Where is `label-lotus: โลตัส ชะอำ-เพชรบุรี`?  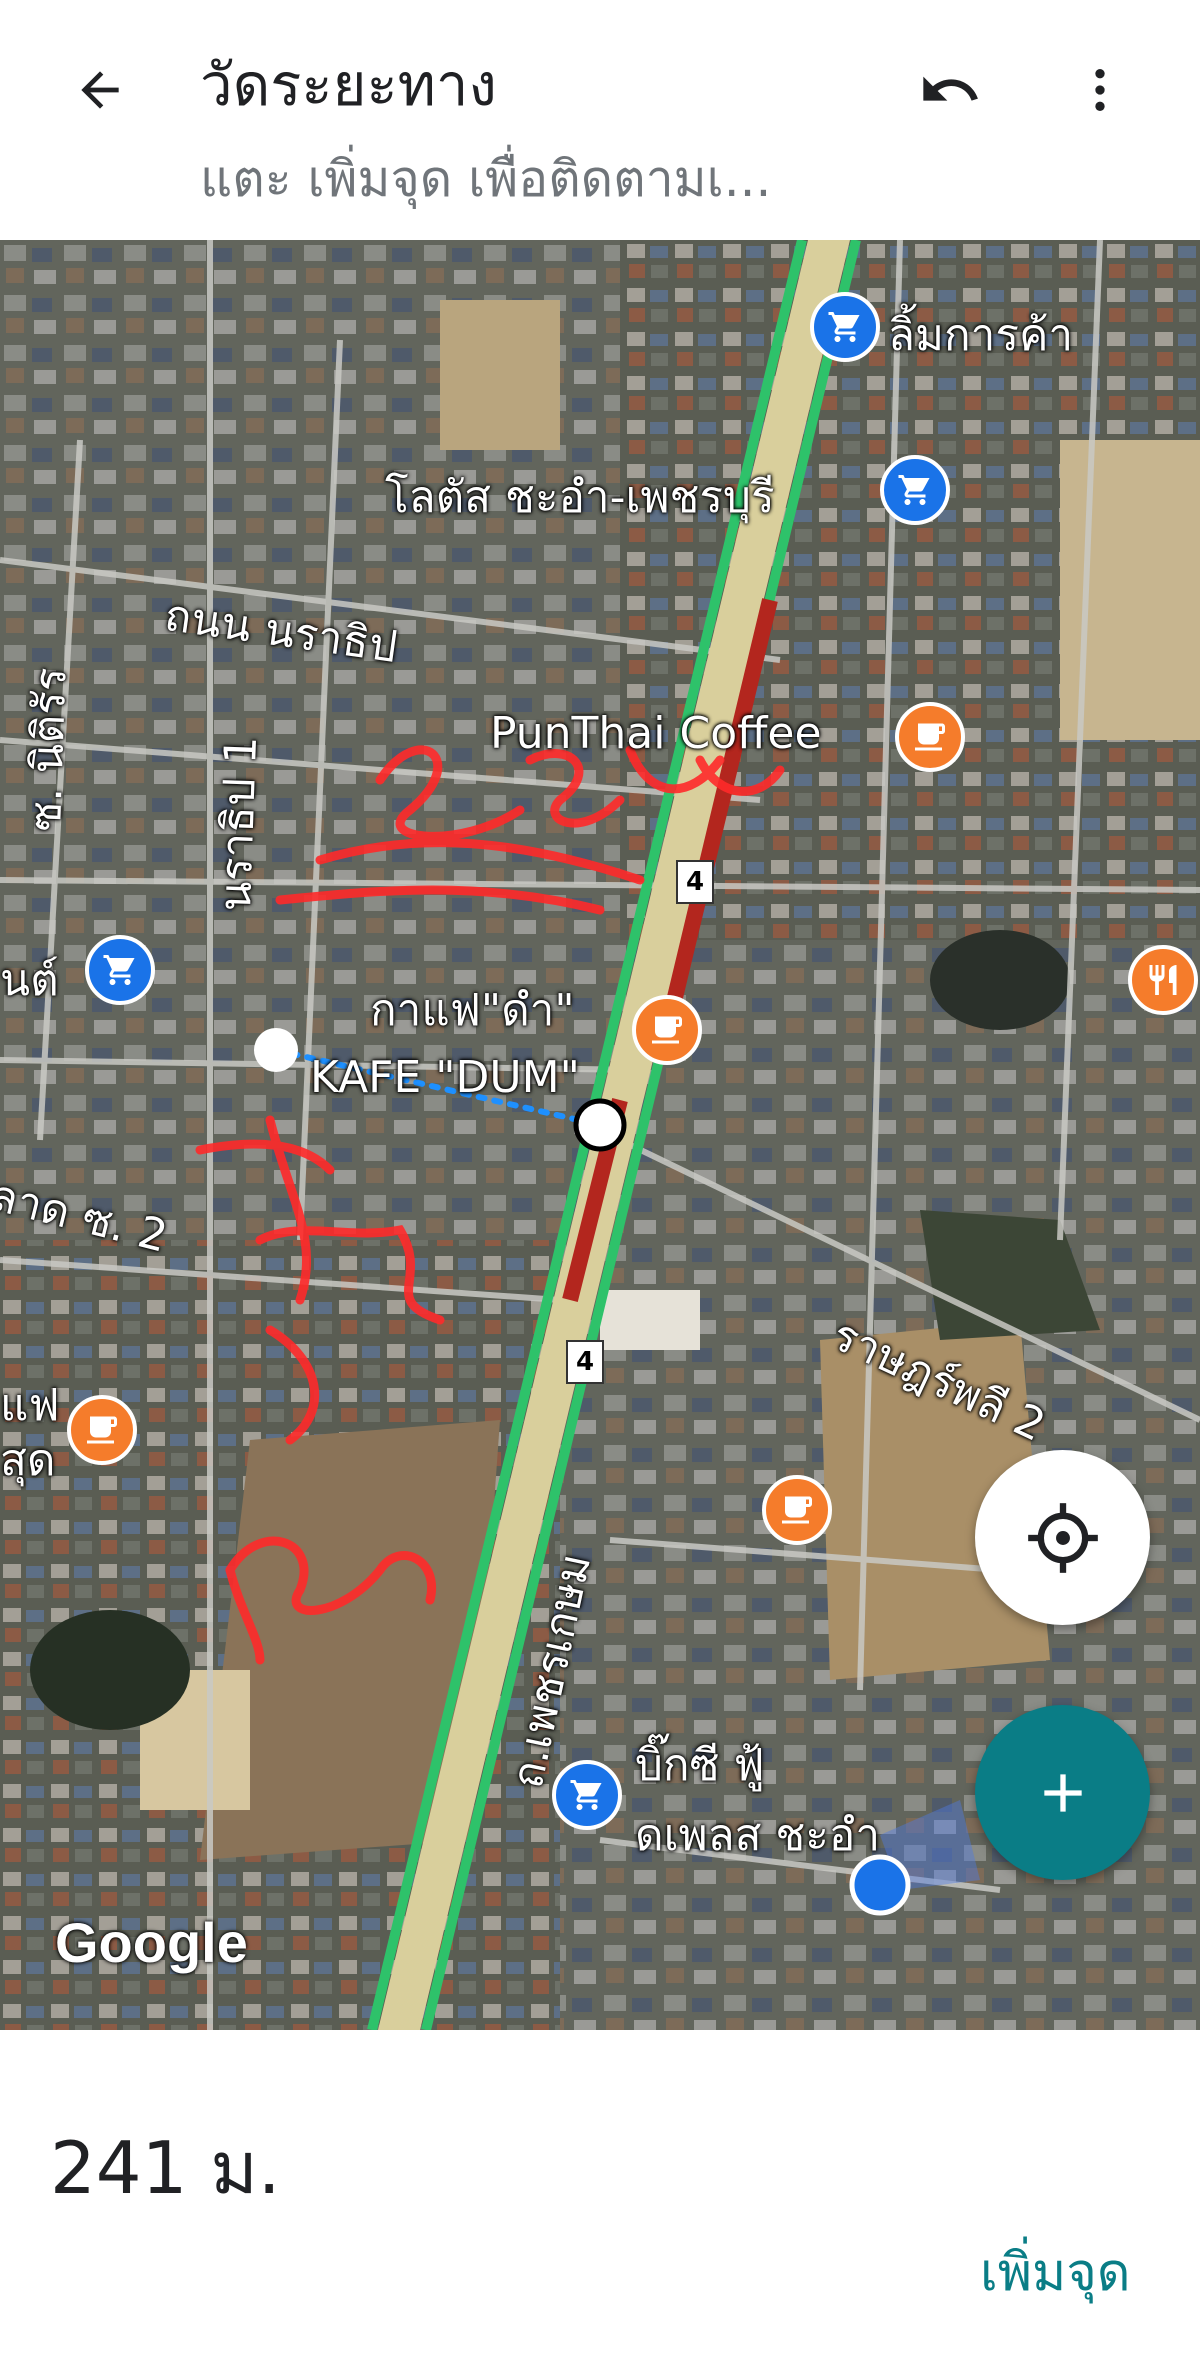
label-lotus: โลตัส ชะอำ-เพชรบุรี is located at coordinates (580, 497).